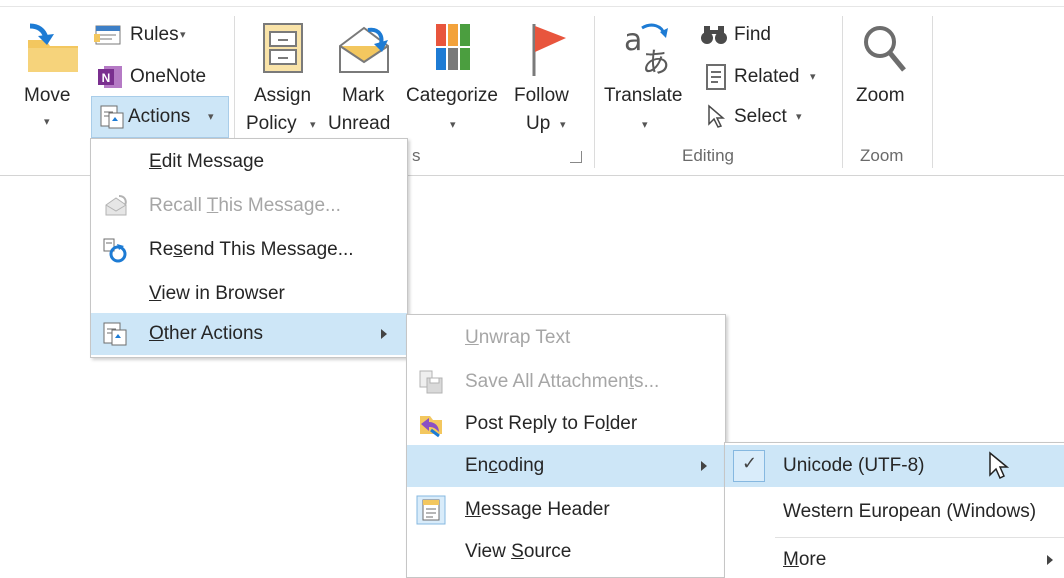 Image resolution: width=1064 pixels, height=578 pixels. I want to click on move-folder-icon, so click(53, 47).